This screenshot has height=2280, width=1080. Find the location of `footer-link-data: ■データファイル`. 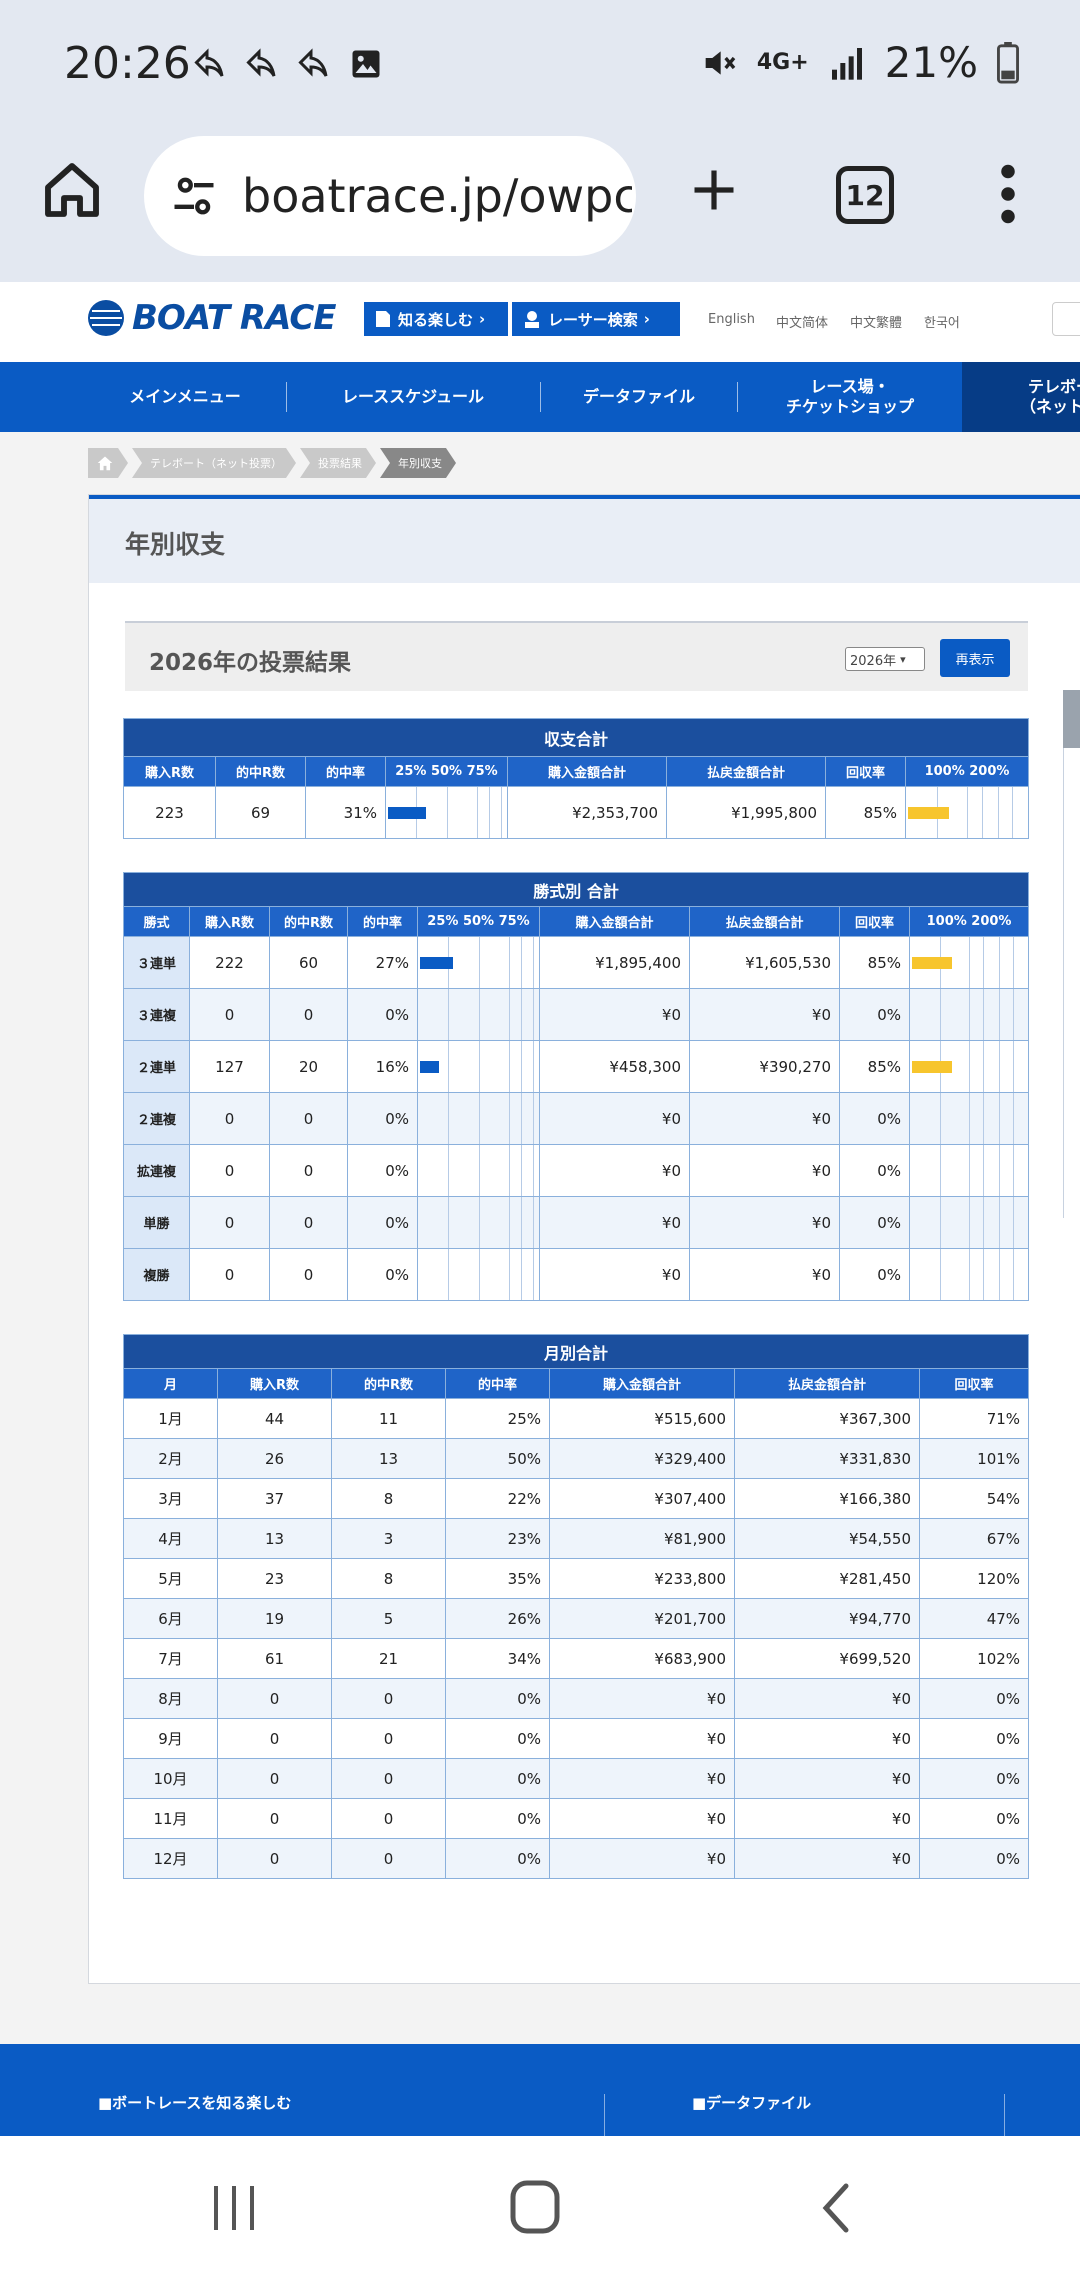

footer-link-data: ■データファイル is located at coordinates (751, 2102).